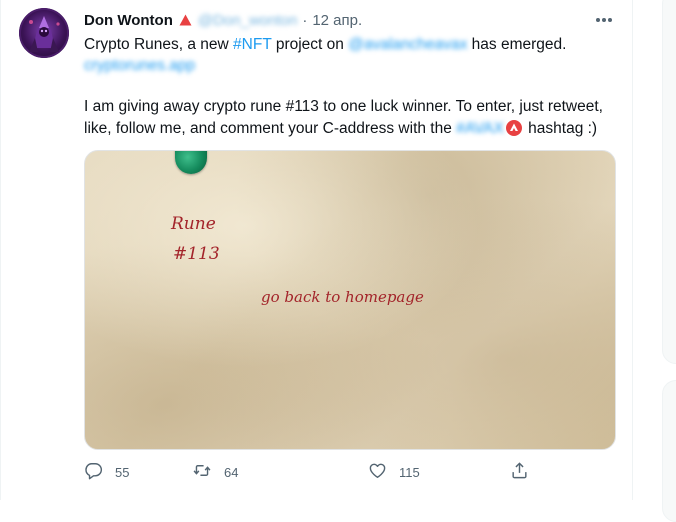  I want to click on reply-button: 55, so click(106, 472).